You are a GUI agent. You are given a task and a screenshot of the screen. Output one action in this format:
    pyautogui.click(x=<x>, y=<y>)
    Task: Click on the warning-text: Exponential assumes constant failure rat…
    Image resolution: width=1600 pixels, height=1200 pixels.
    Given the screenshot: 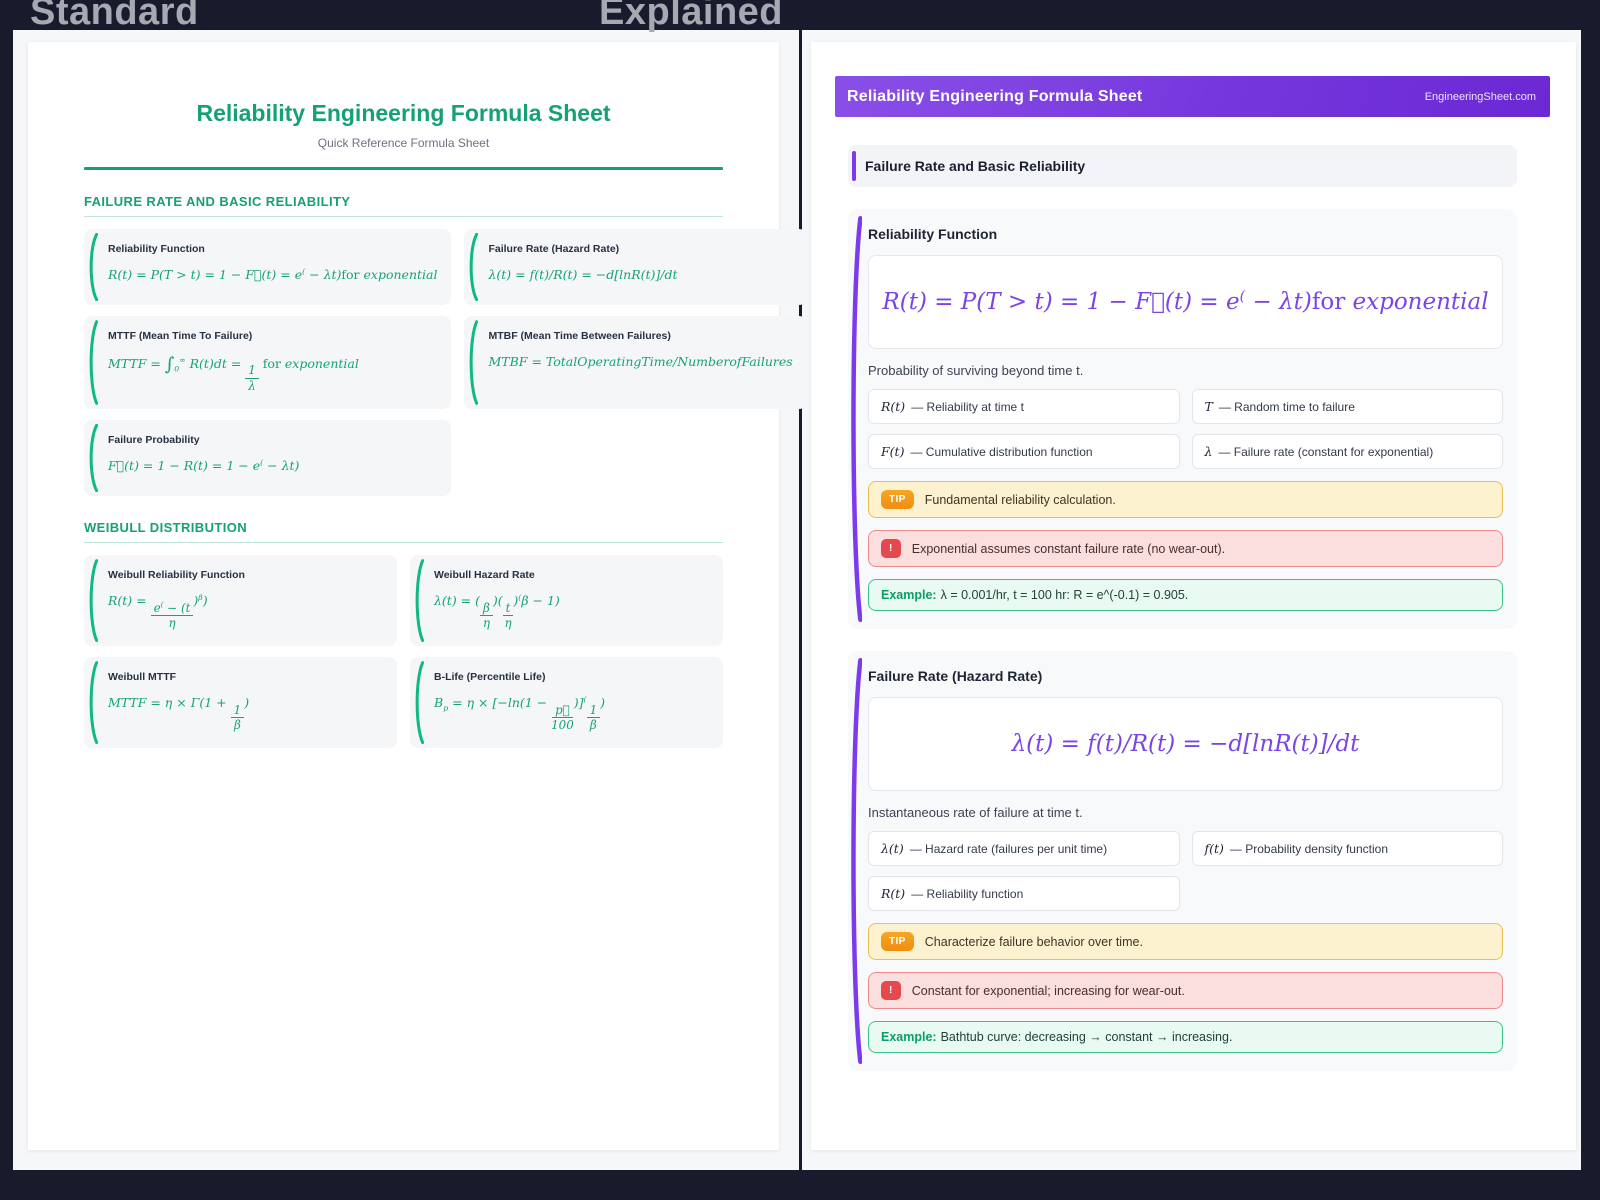 What is the action you would take?
    pyautogui.click(x=1068, y=548)
    